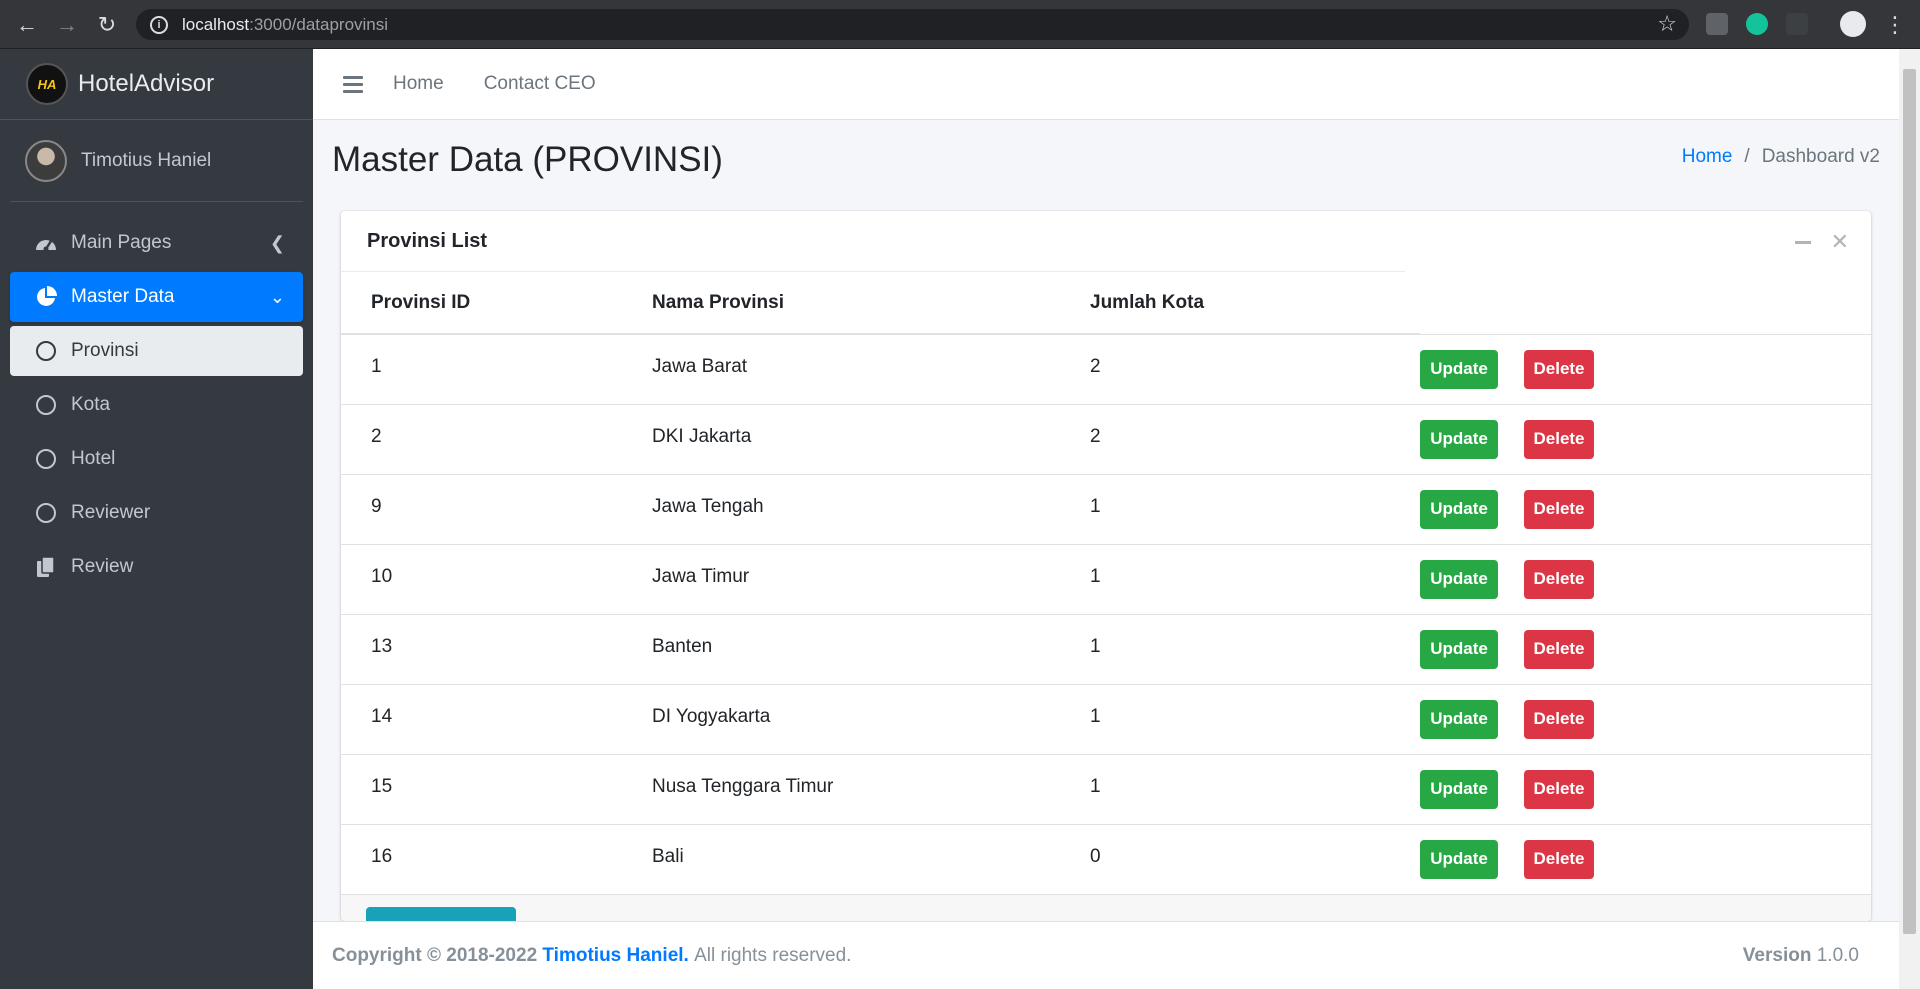 Image resolution: width=1920 pixels, height=989 pixels. What do you see at coordinates (871, 718) in the screenshot?
I see `cell-nama-provinsi: DI Yogyakarta` at bounding box center [871, 718].